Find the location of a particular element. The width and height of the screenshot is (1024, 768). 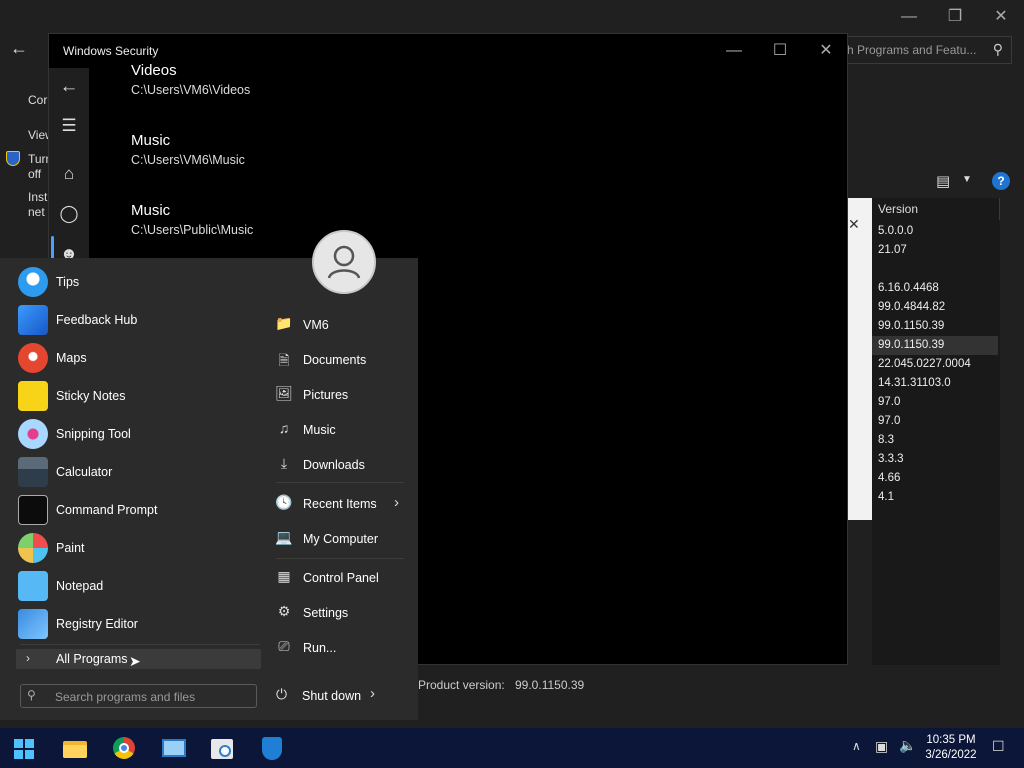

version-cell: 21.07 is located at coordinates (935, 250).